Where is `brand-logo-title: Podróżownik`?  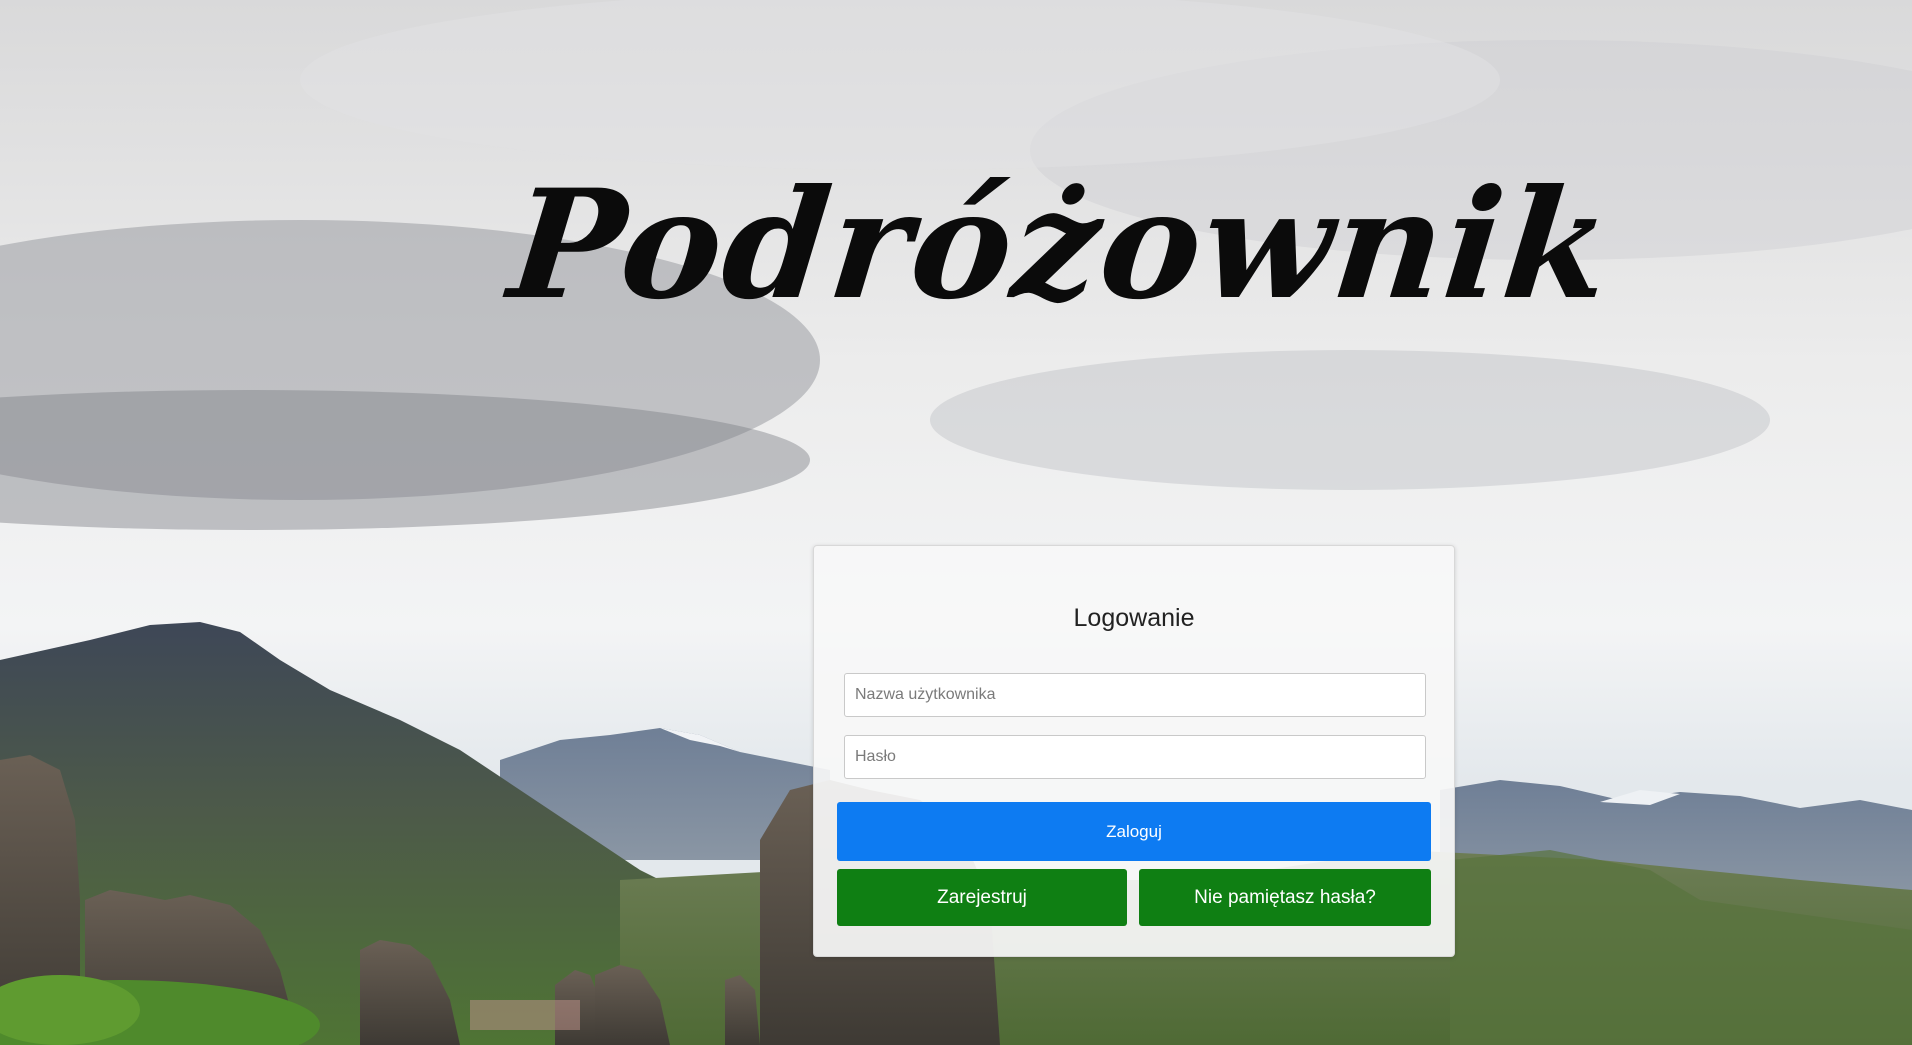
brand-logo-title: Podróżownik is located at coordinates (1061, 245).